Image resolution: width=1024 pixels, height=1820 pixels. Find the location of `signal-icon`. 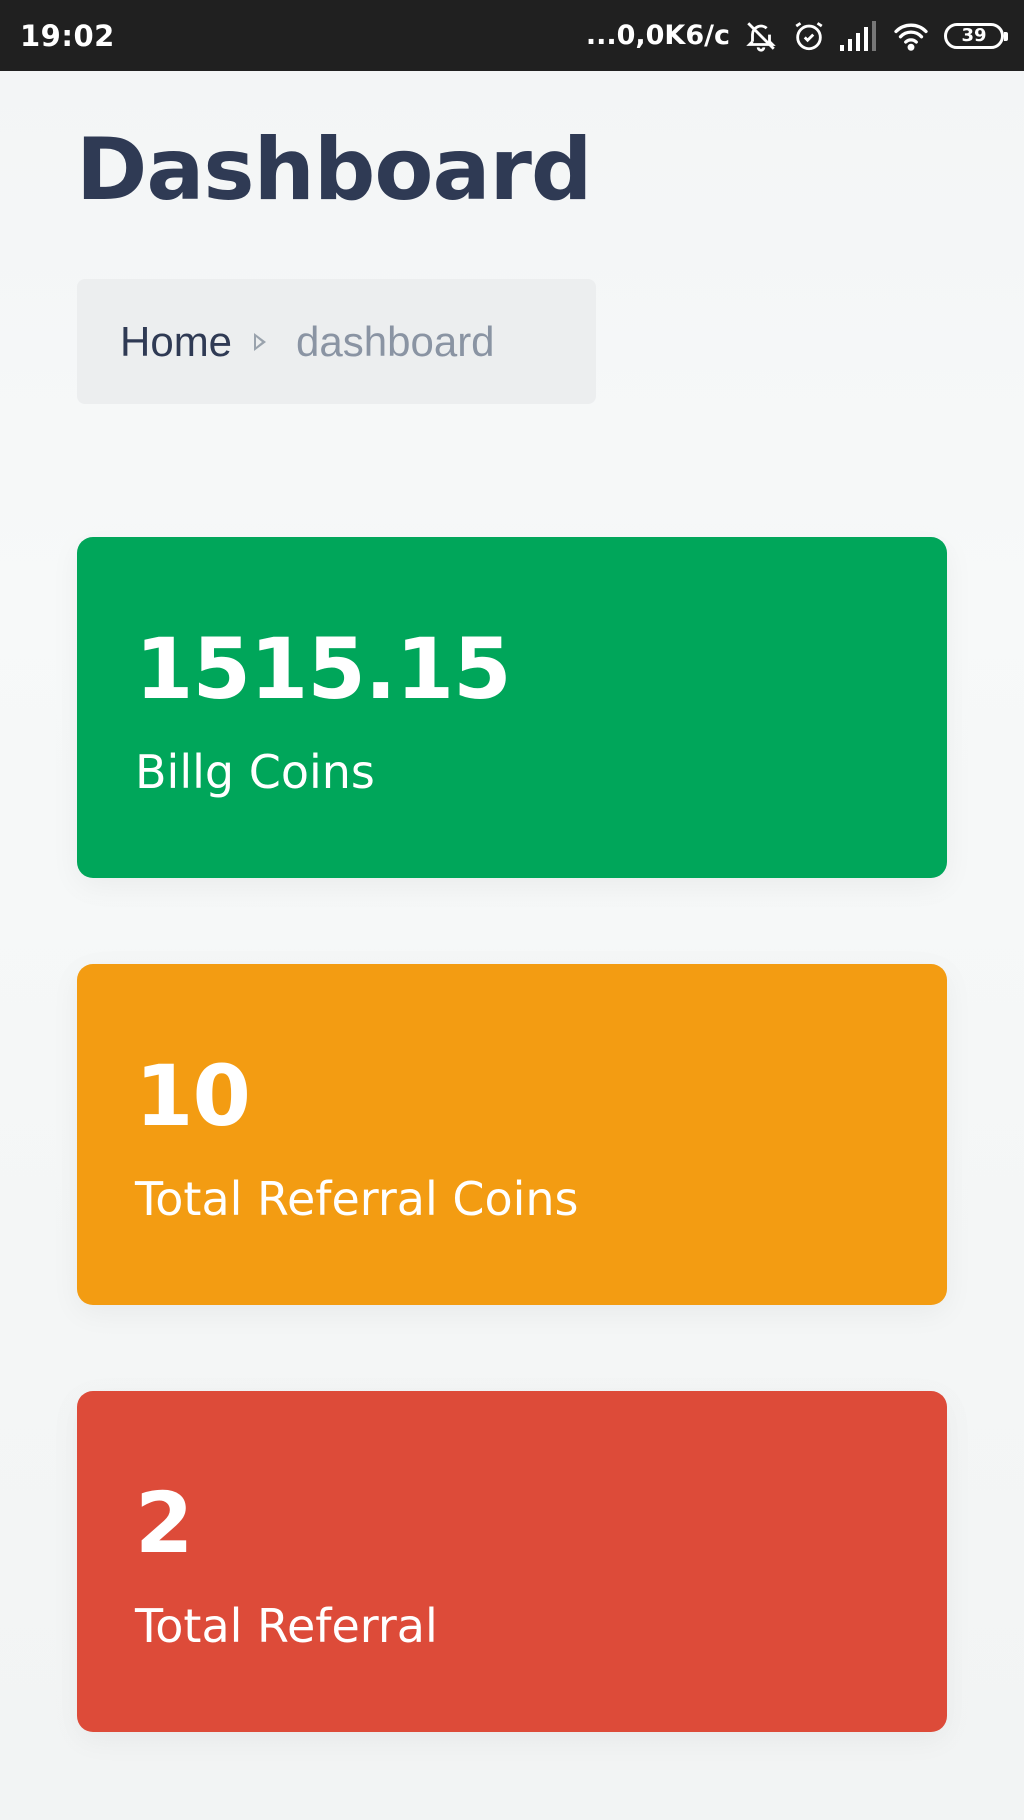

signal-icon is located at coordinates (859, 35).